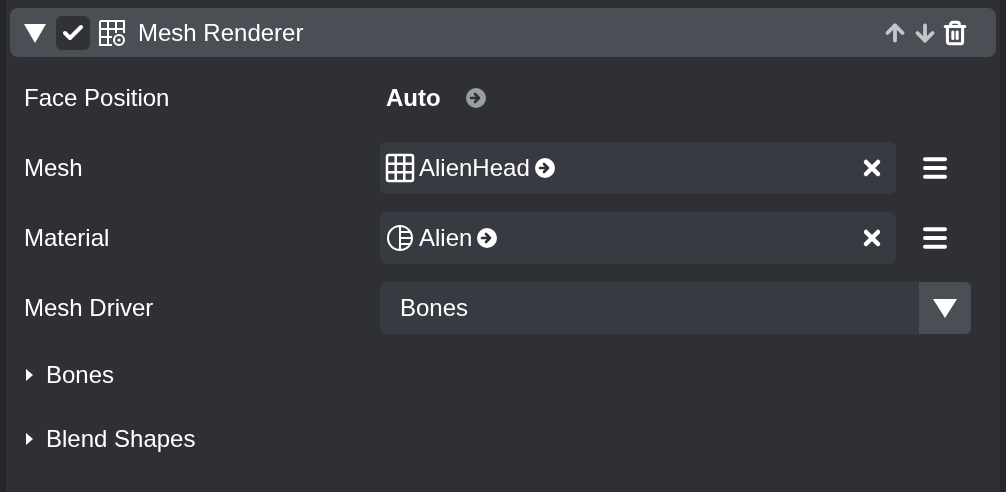 The height and width of the screenshot is (492, 1006). I want to click on delete-icon, so click(955, 32).